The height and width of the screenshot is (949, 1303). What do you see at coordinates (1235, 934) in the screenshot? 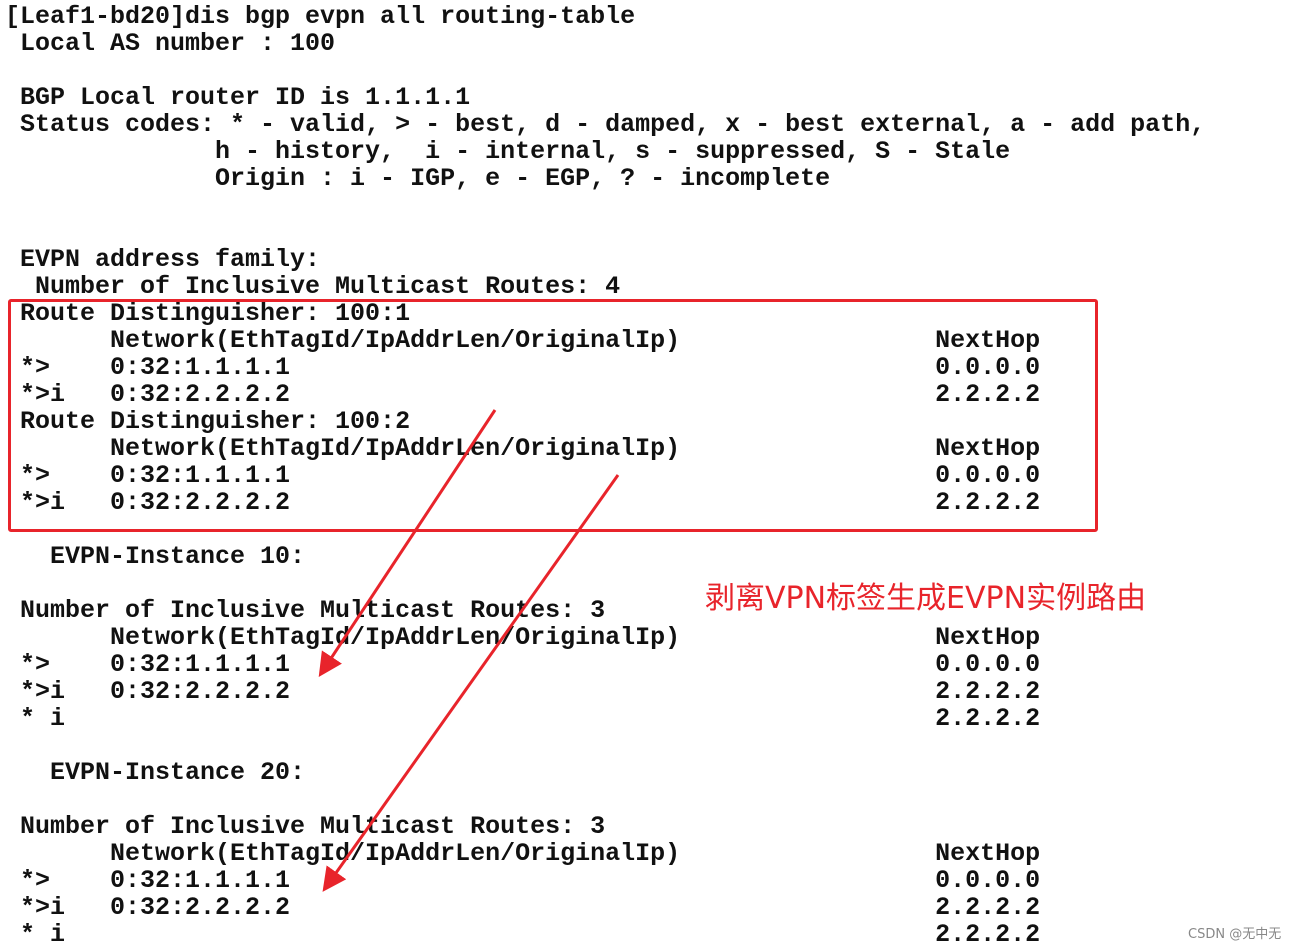
I see `watermark: CSDN @无中无` at bounding box center [1235, 934].